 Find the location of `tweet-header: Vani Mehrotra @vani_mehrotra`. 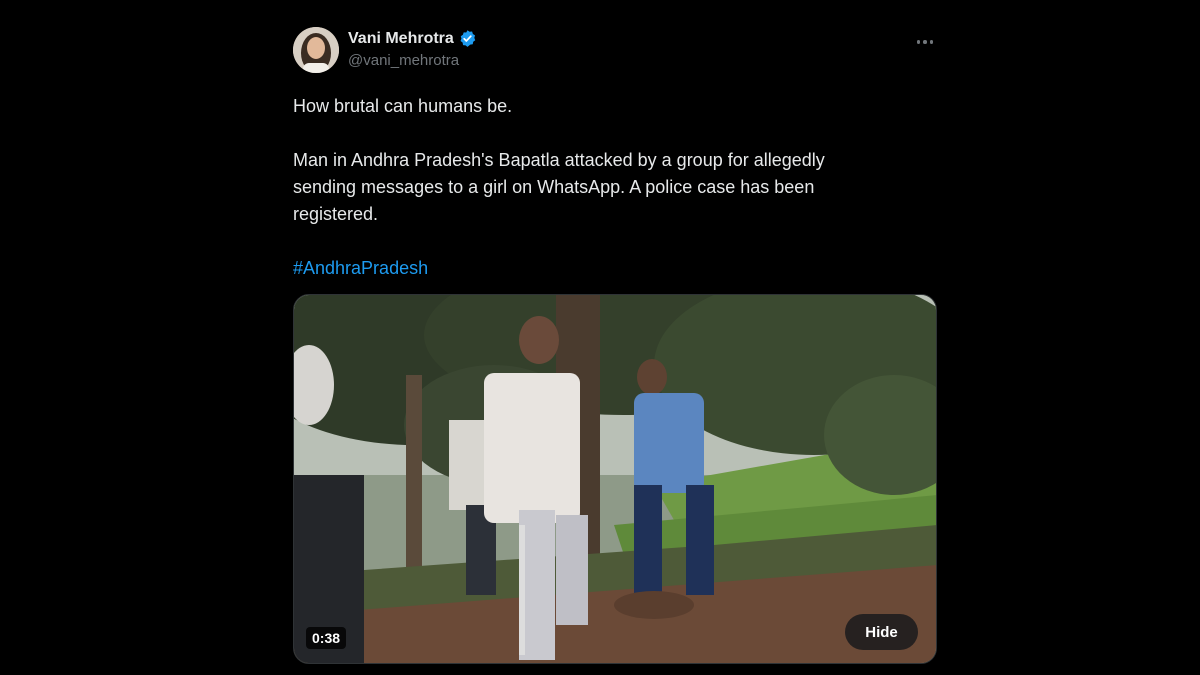

tweet-header: Vani Mehrotra @vani_mehrotra is located at coordinates (615, 52).